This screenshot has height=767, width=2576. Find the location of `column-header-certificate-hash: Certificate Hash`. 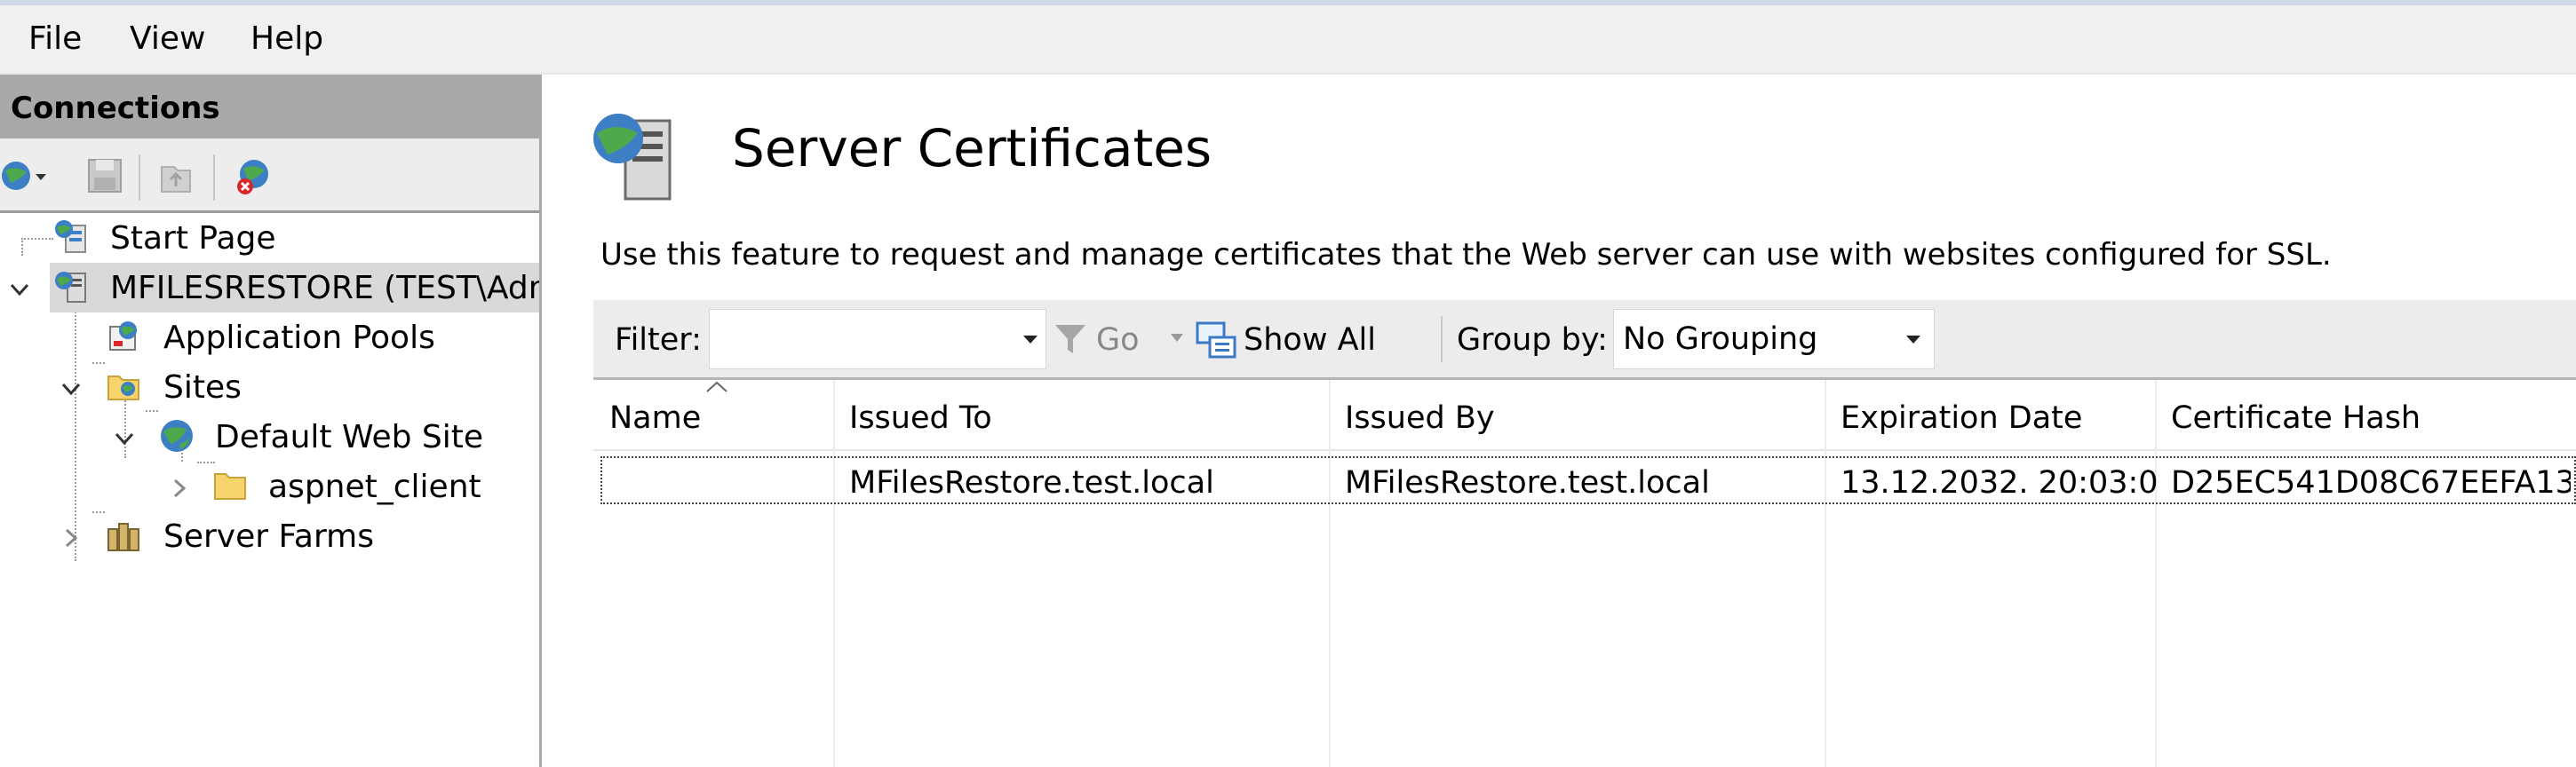

column-header-certificate-hash: Certificate Hash is located at coordinates (2365, 415).